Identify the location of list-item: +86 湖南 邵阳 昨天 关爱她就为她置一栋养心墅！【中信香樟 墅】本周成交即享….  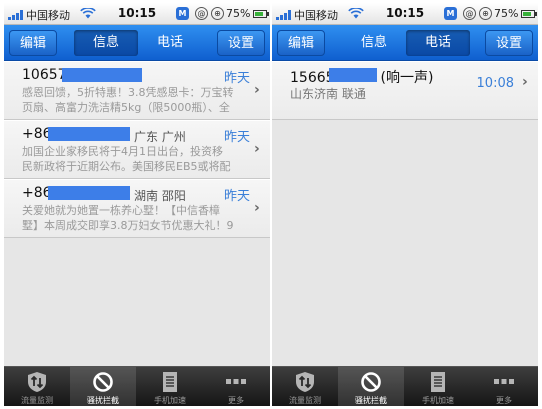
(137, 208).